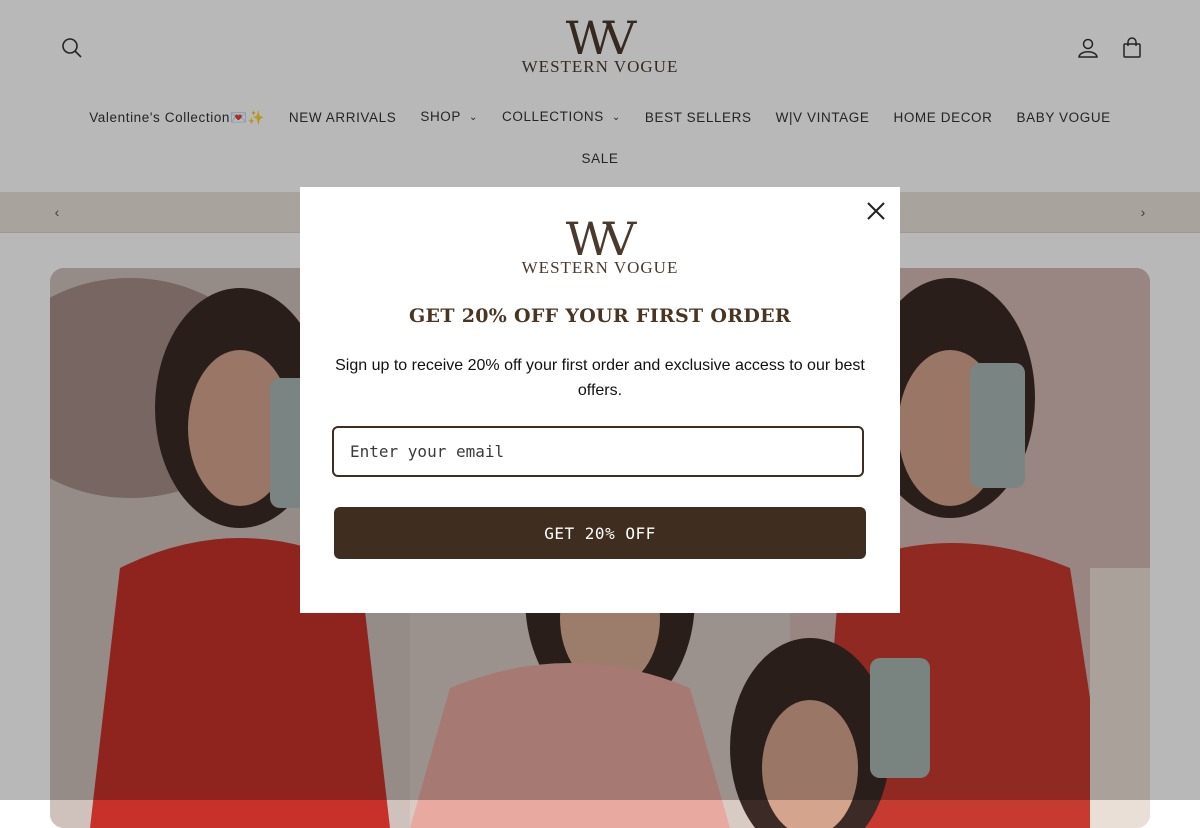  I want to click on popup-logo: WV WESTERN VOGUE, so click(600, 244).